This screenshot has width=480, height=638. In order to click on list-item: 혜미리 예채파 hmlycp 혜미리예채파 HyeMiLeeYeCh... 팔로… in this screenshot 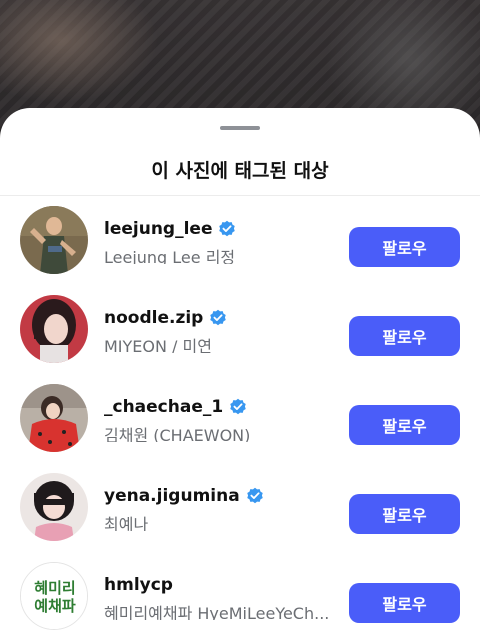, I will do `click(240, 595)`.